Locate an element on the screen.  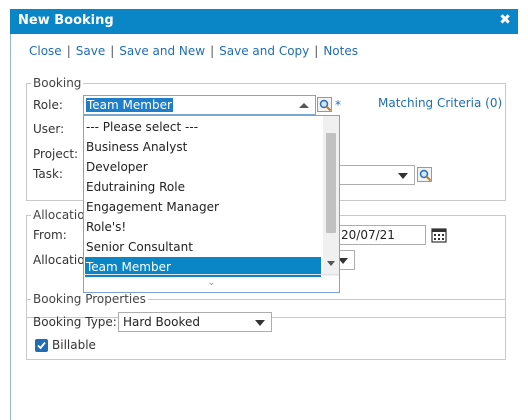
check-icon is located at coordinates (41, 345).